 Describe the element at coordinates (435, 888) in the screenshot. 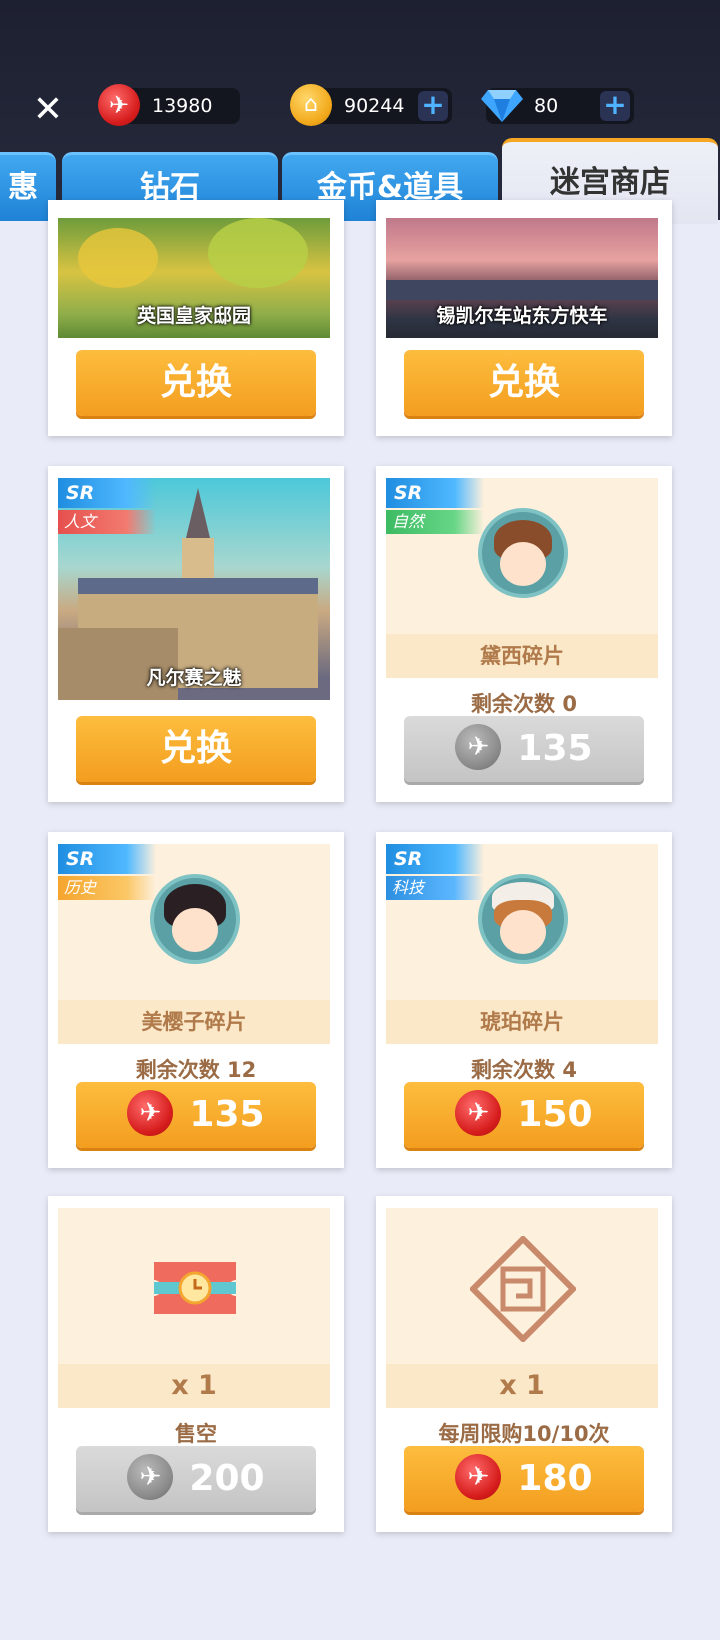

I see `category-tag: 科技` at that location.